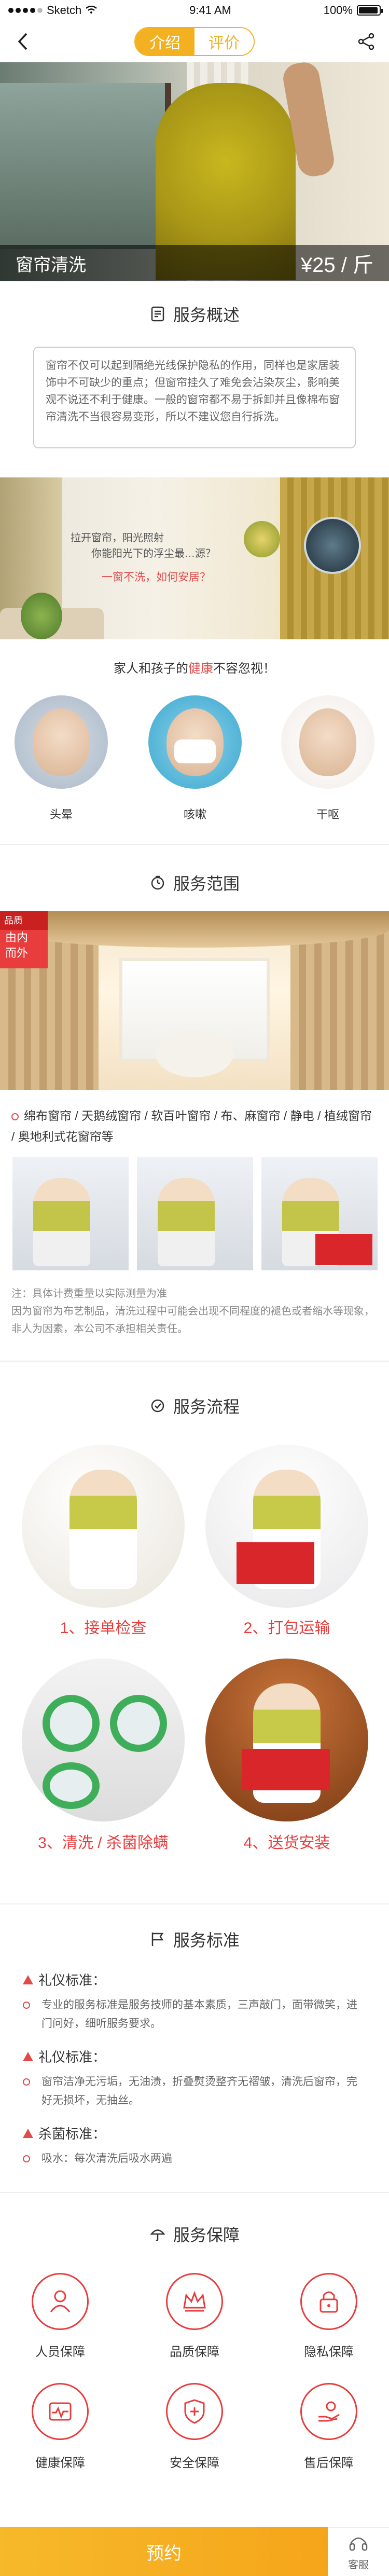  I want to click on segmented-tabs: 介绍 评价, so click(195, 41).